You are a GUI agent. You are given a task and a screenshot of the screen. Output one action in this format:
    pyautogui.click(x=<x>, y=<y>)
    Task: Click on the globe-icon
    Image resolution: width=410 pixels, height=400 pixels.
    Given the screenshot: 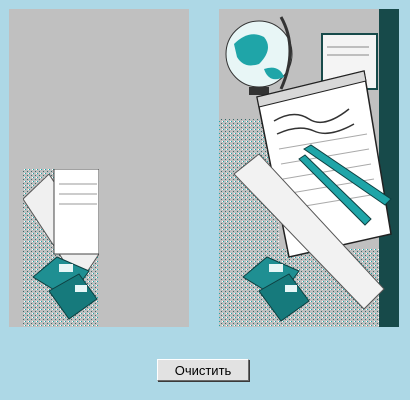 What is the action you would take?
    pyautogui.click(x=259, y=55)
    